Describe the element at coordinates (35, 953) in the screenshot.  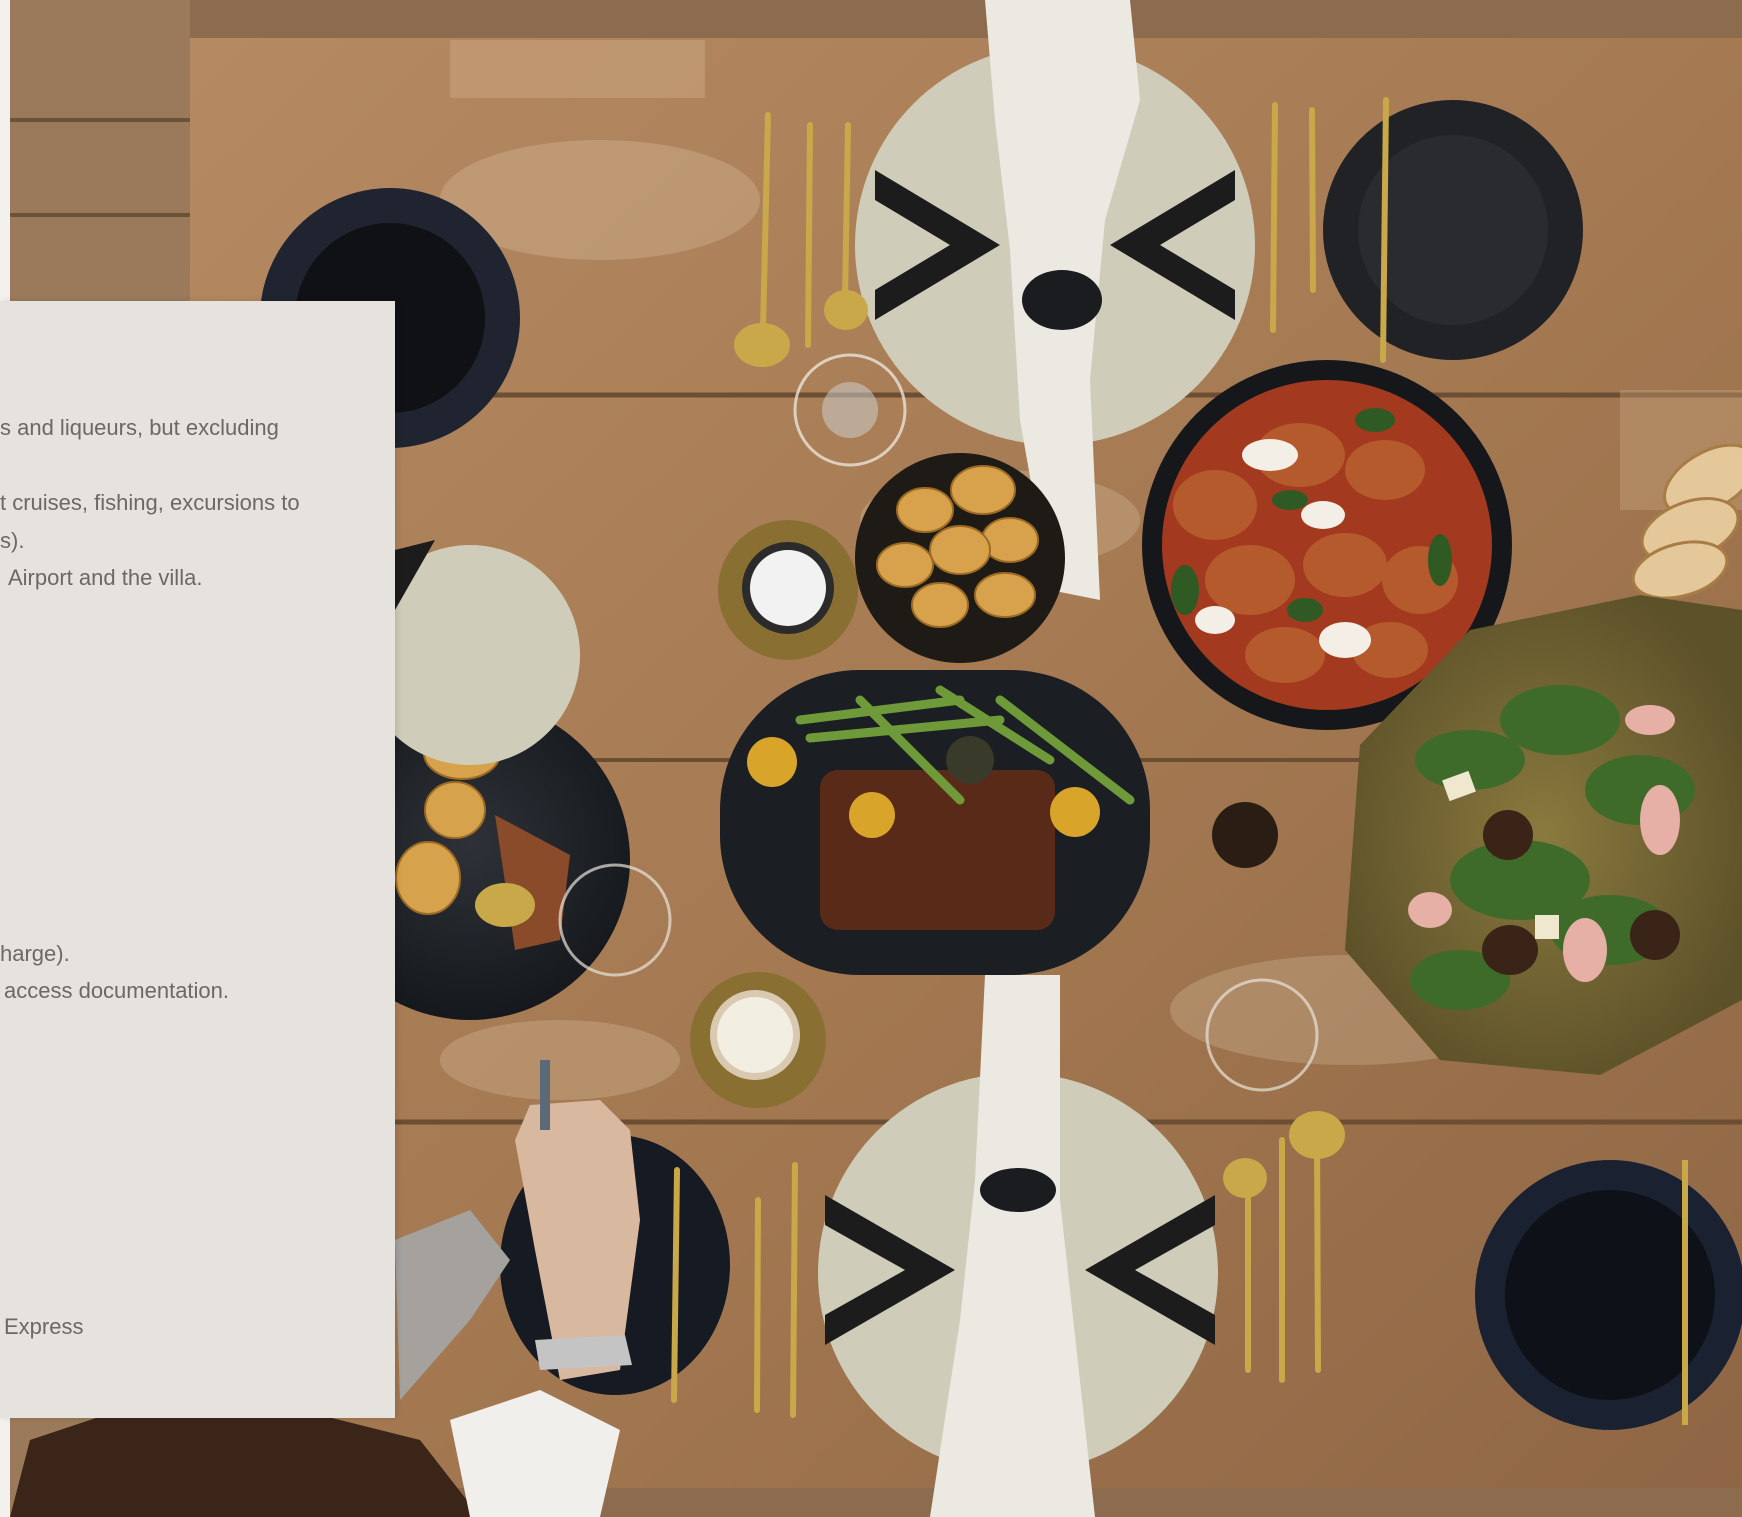
I see `panel-line: harge).` at that location.